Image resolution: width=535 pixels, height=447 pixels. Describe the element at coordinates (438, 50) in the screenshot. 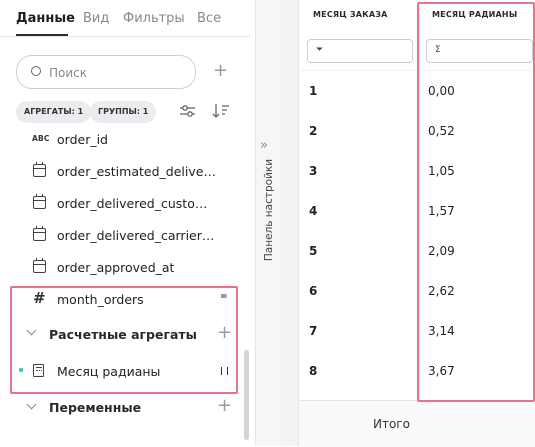

I see `sigma-icon: Σ` at that location.